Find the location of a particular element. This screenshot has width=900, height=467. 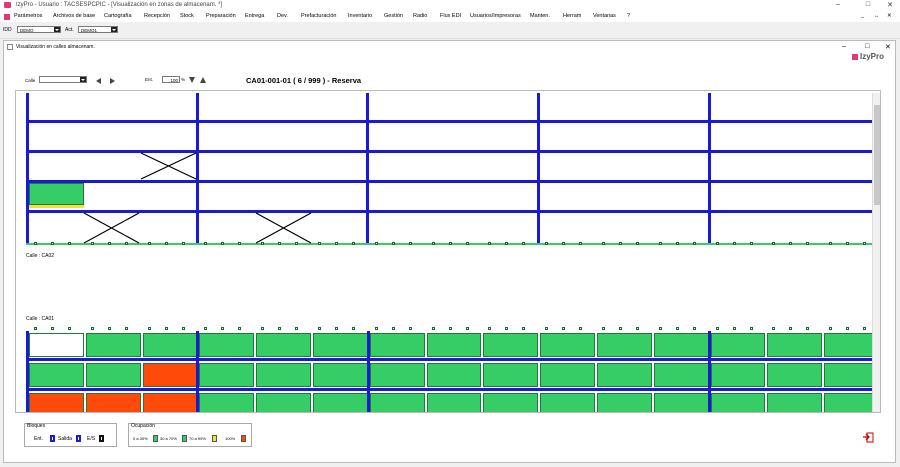

close-button: ✕ is located at coordinates (890, 5).